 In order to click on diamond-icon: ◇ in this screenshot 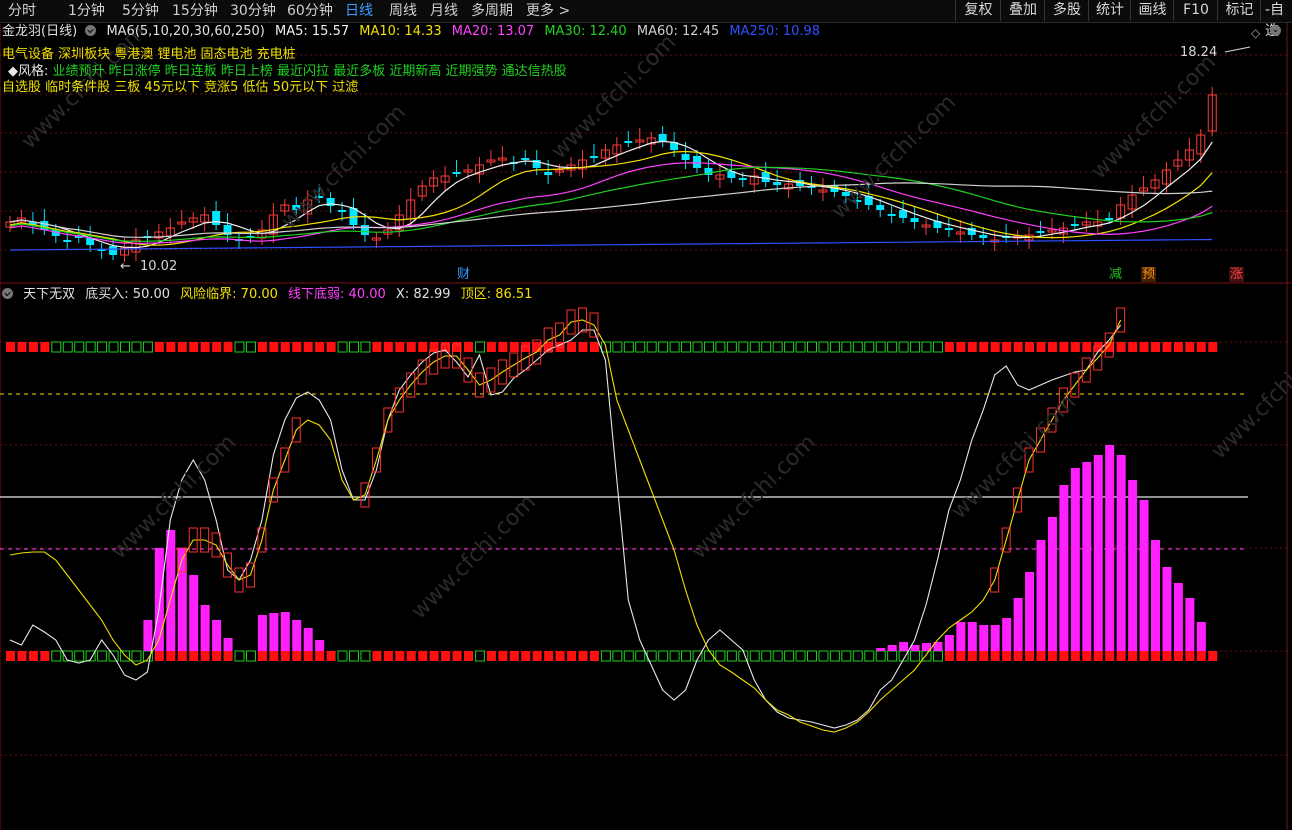, I will do `click(1255, 33)`.